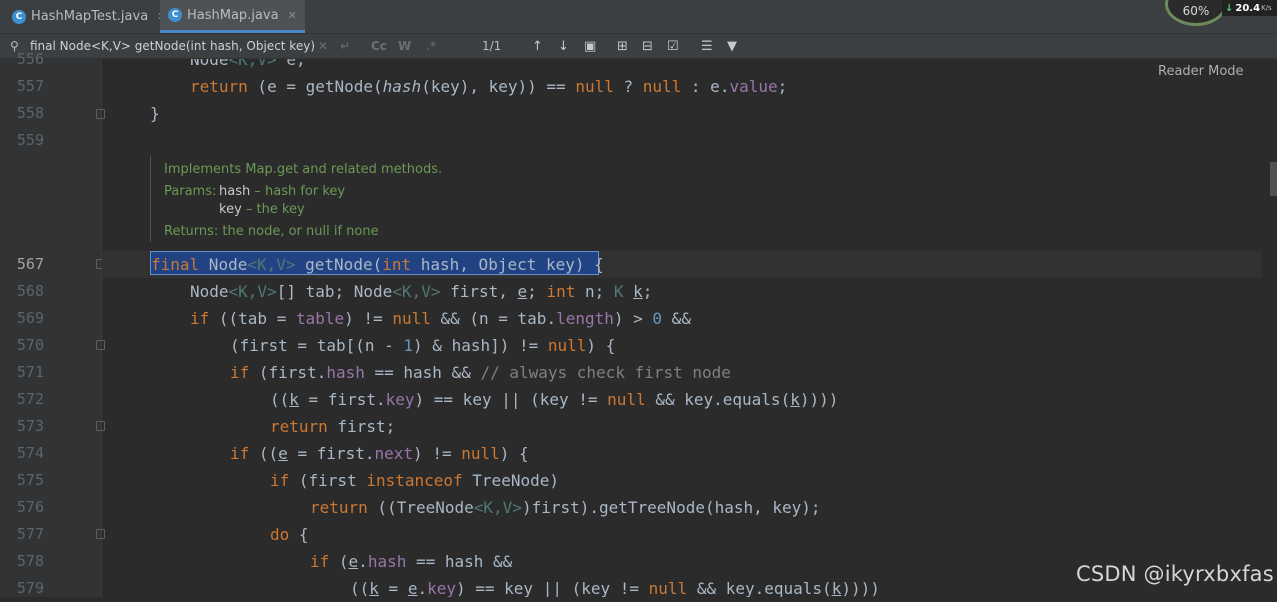 The width and height of the screenshot is (1277, 602). What do you see at coordinates (1266, 8) in the screenshot?
I see `net-speed-unit: K/s` at bounding box center [1266, 8].